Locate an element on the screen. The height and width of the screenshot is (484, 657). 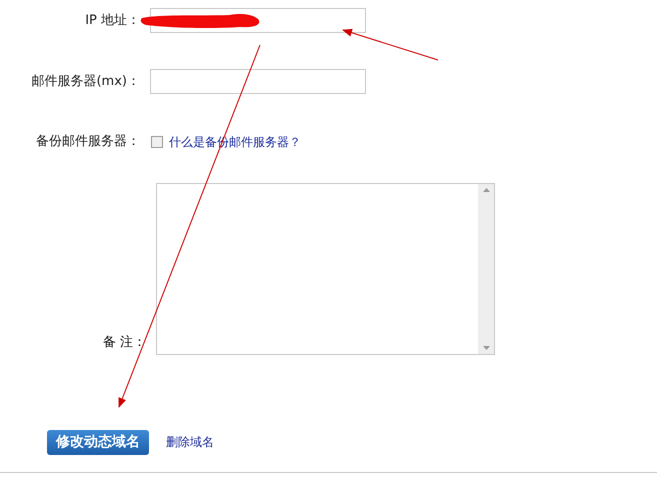
scroll-down-icon is located at coordinates (486, 348).